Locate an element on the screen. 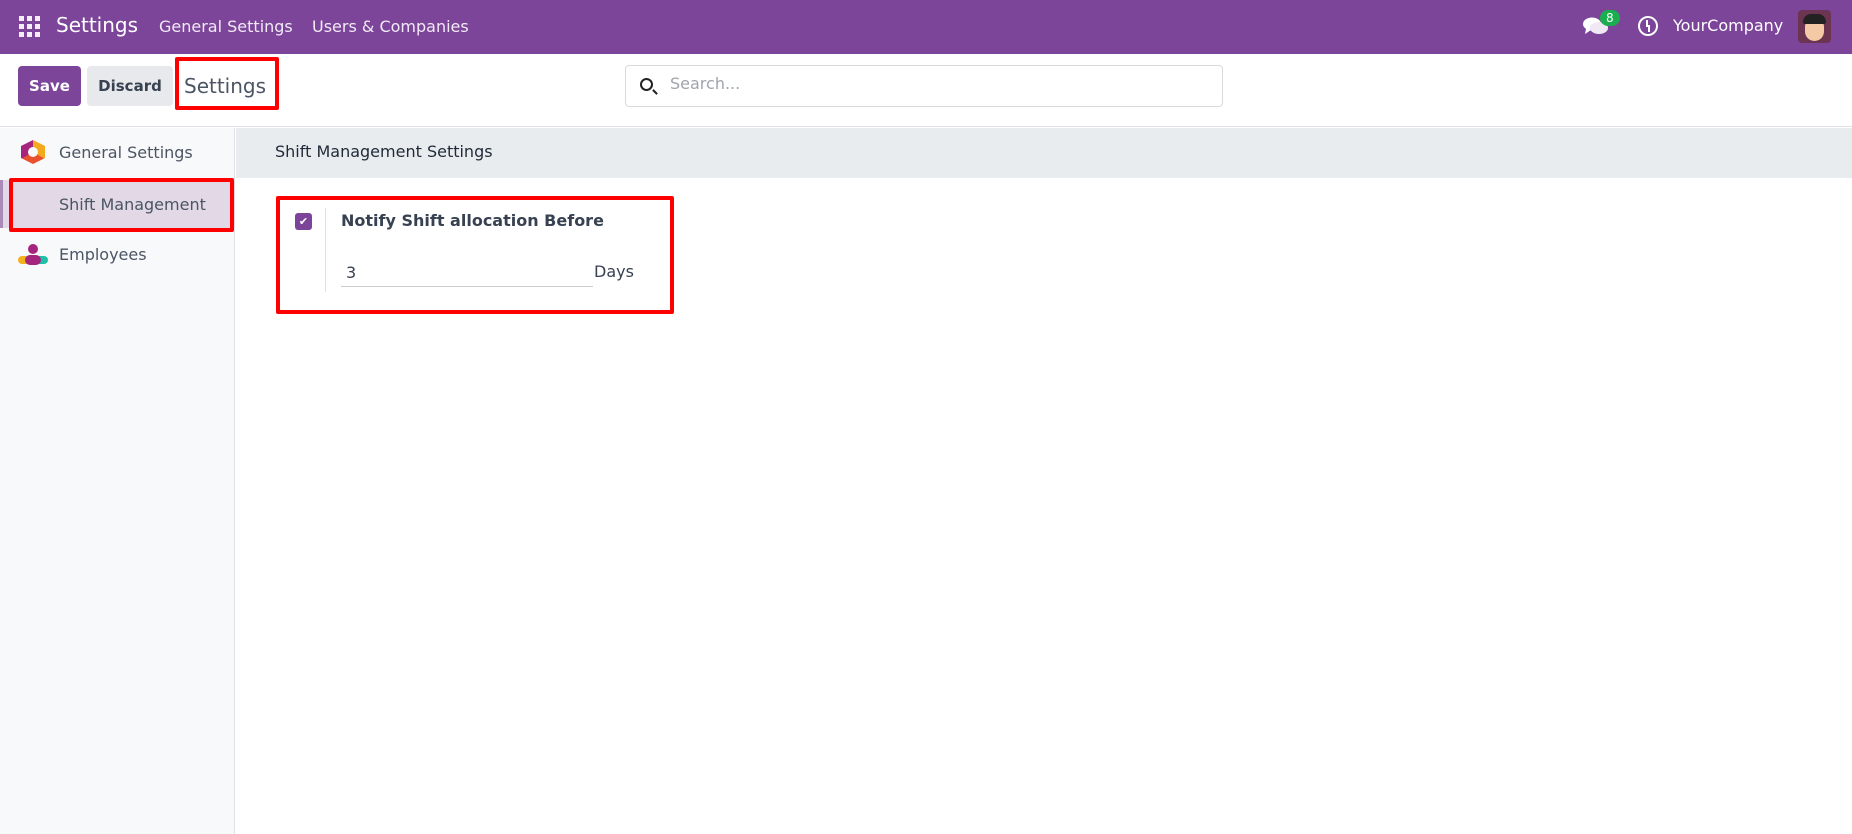  general-settings-icon is located at coordinates (33, 152).